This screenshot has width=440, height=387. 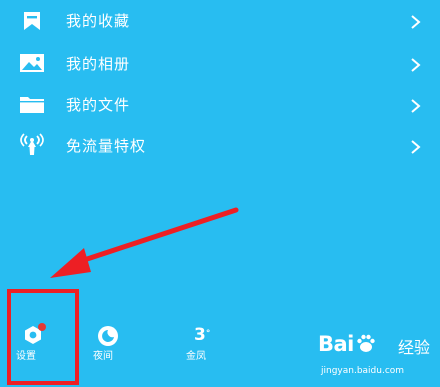 What do you see at coordinates (220, 21) in the screenshot?
I see `menu-item-favorites: 我的收藏` at bounding box center [220, 21].